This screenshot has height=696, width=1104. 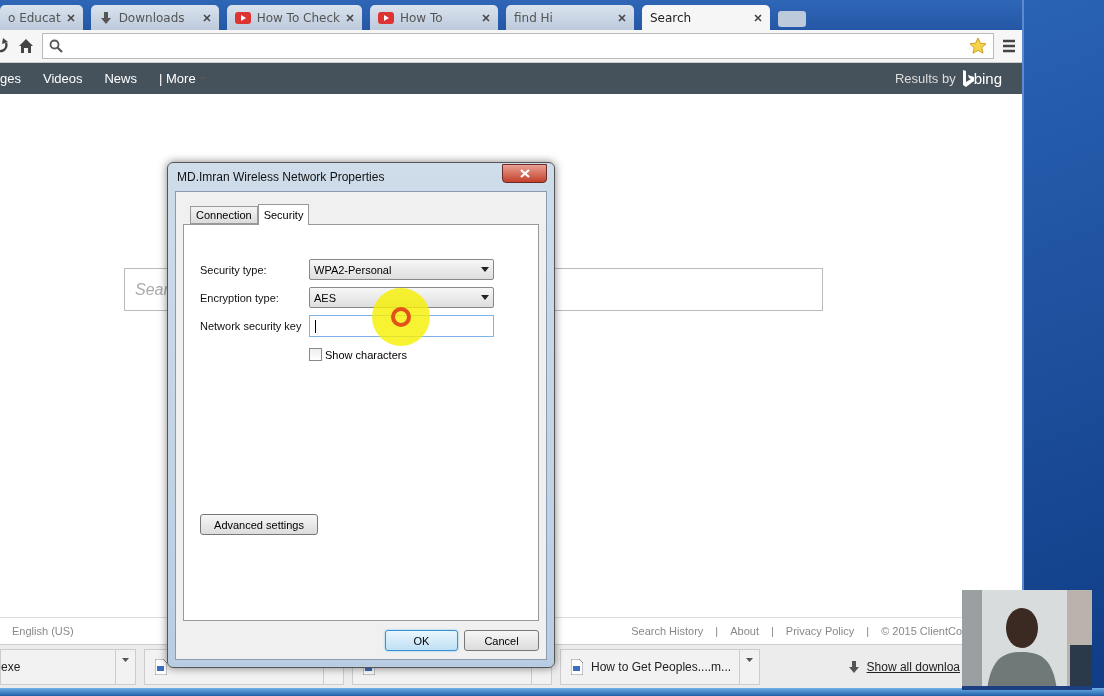 I want to click on browser-tab: How To, so click(x=434, y=17).